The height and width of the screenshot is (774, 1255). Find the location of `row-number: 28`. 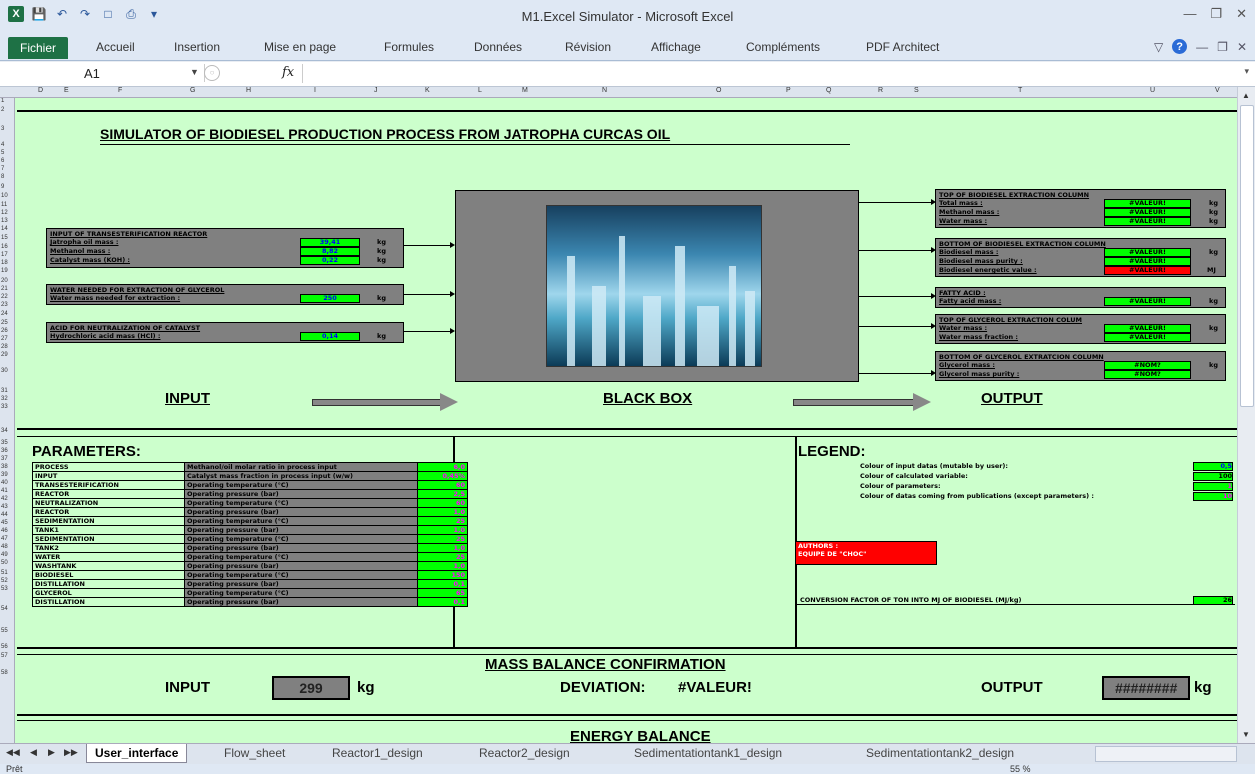

row-number: 28 is located at coordinates (4, 347).